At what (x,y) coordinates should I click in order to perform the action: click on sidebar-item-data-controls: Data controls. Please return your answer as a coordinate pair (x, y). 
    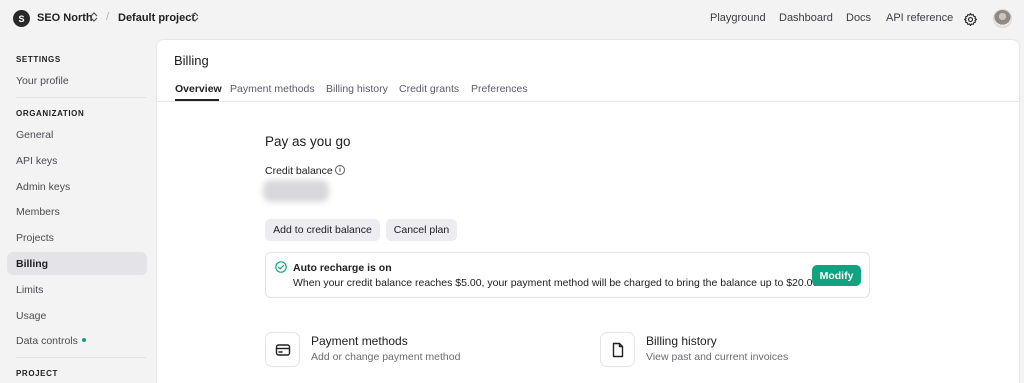
    Looking at the image, I should click on (51, 341).